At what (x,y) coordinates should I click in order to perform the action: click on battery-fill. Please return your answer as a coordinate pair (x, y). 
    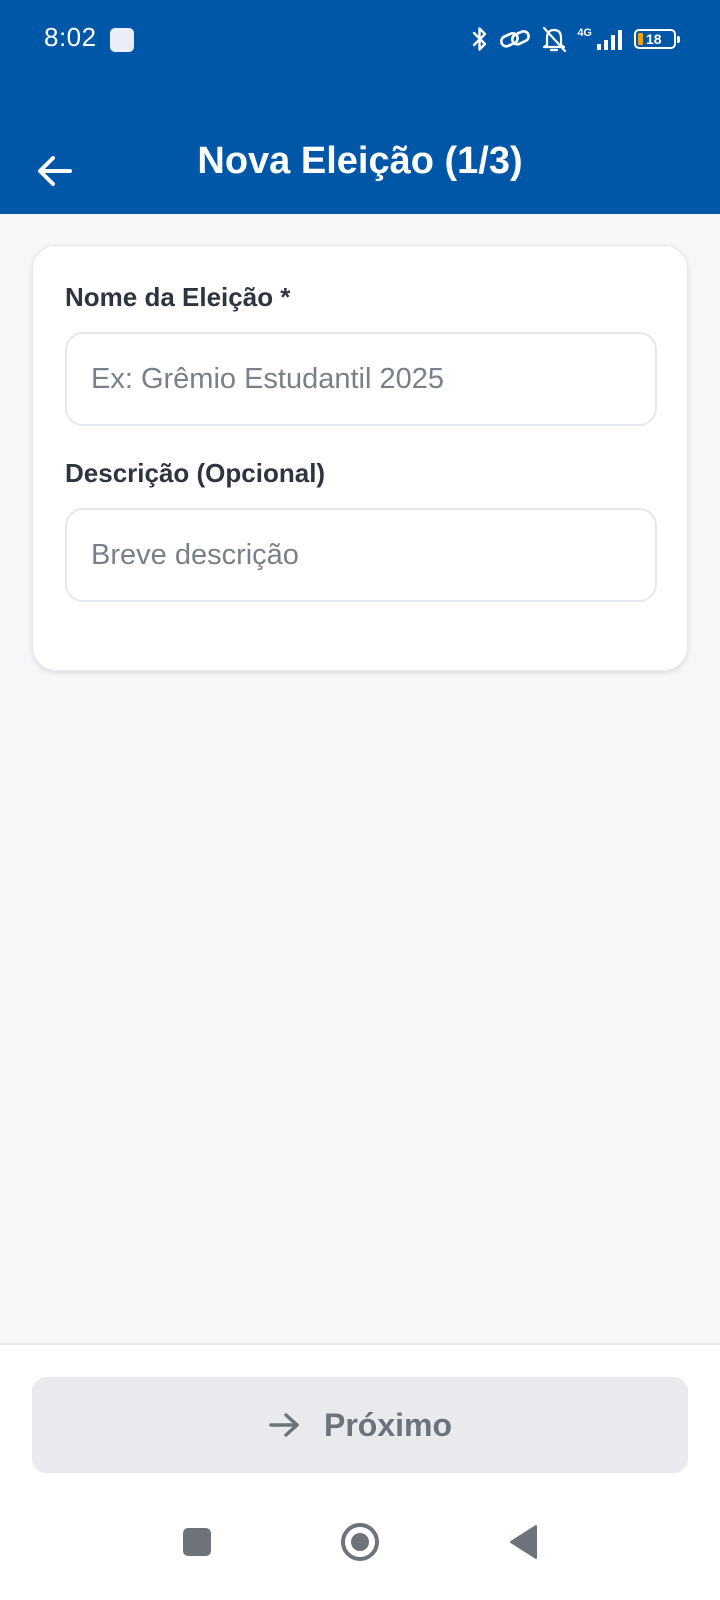
    Looking at the image, I should click on (640, 39).